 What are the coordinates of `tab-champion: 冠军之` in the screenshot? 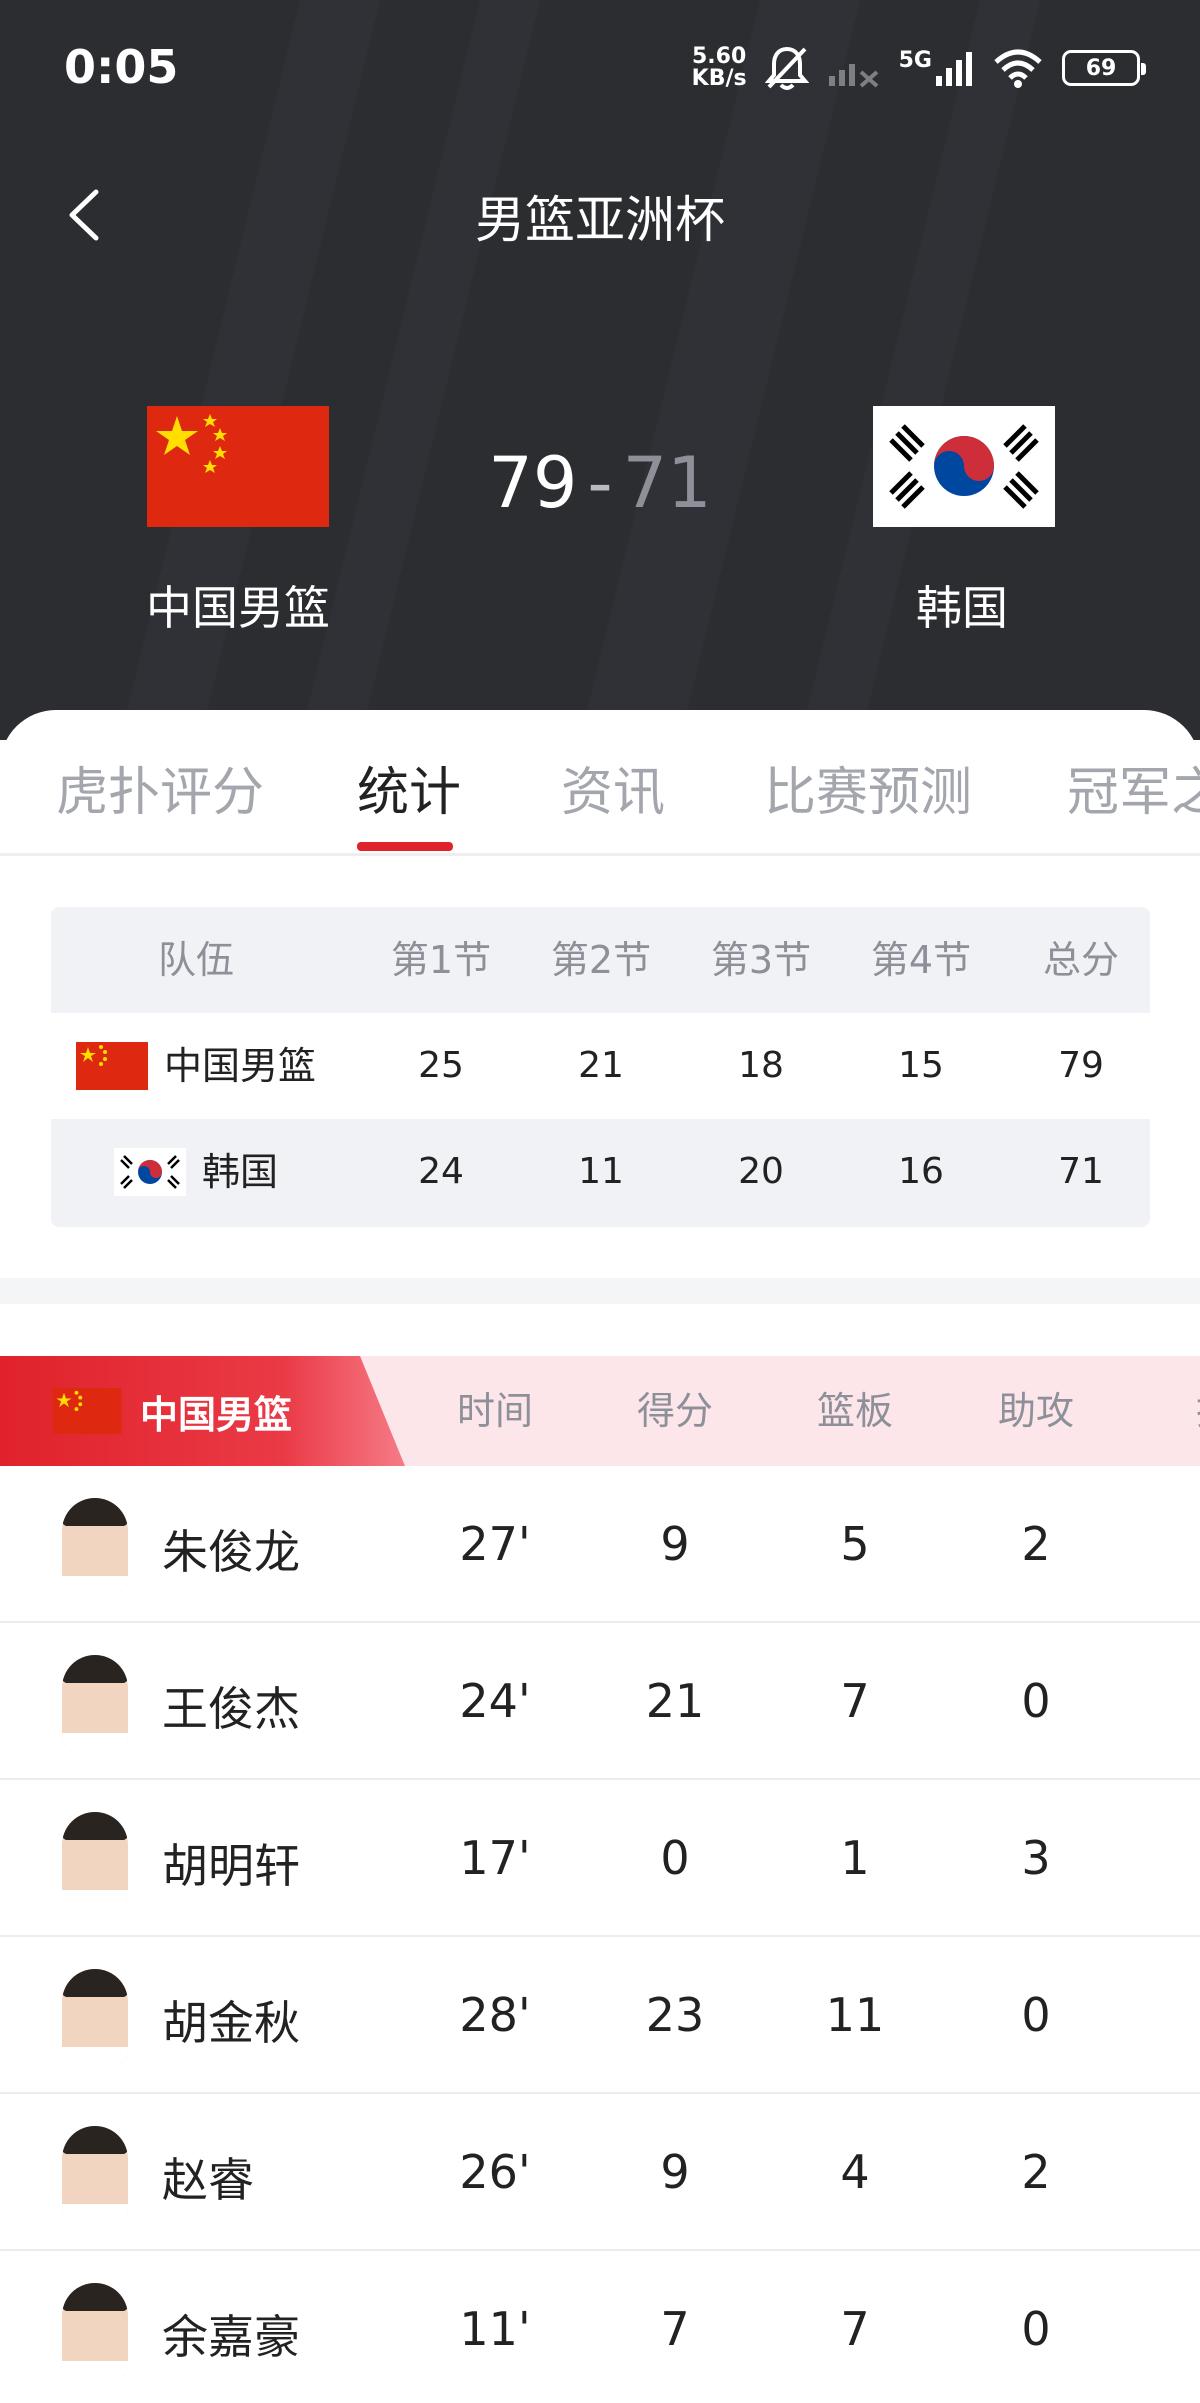 It's located at (1133, 787).